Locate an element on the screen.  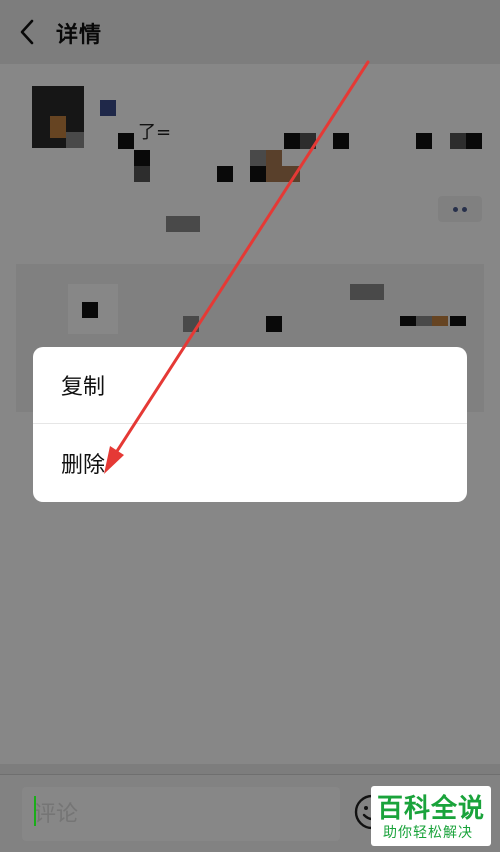
watermark-title: 百科全说 is located at coordinates (431, 809).